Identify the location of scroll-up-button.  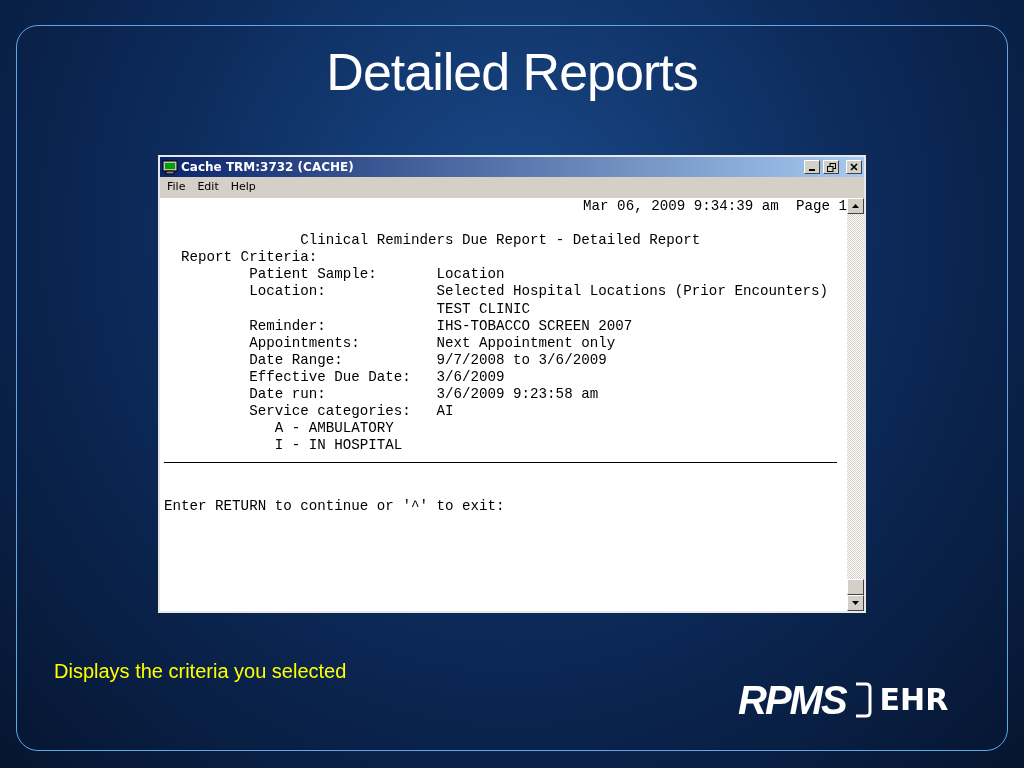
(855, 206).